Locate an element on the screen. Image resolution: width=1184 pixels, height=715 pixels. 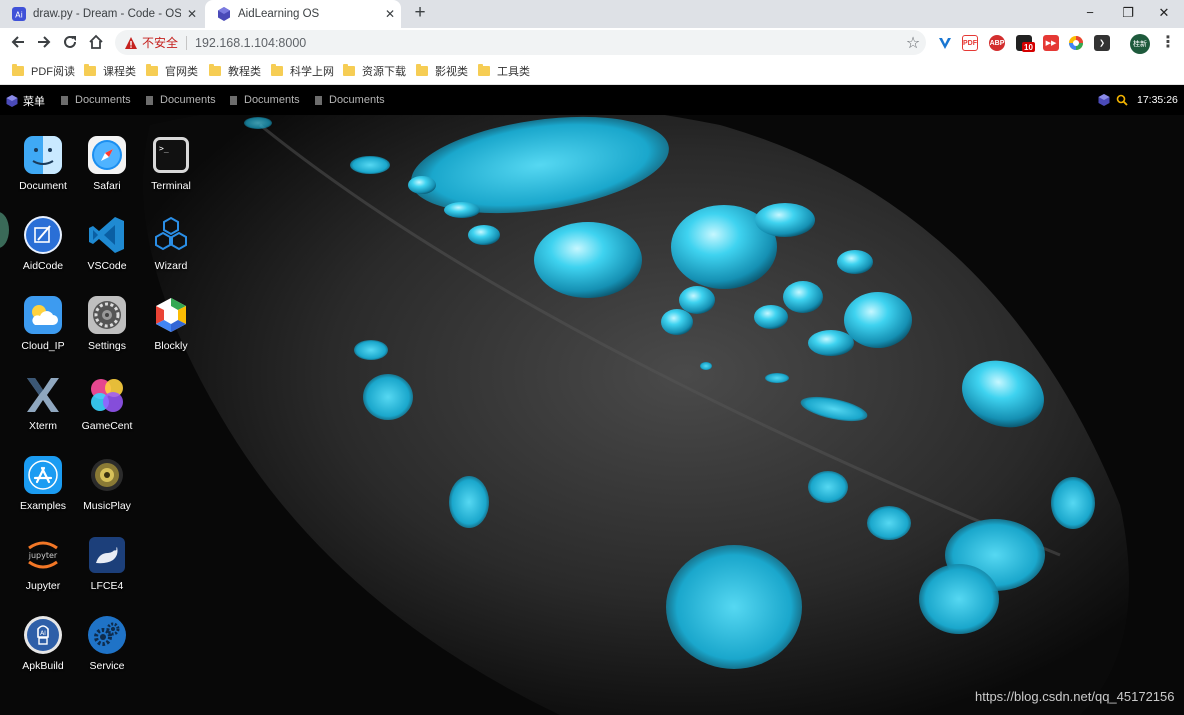
svg-text: Ai is located at coordinates (19, 15).